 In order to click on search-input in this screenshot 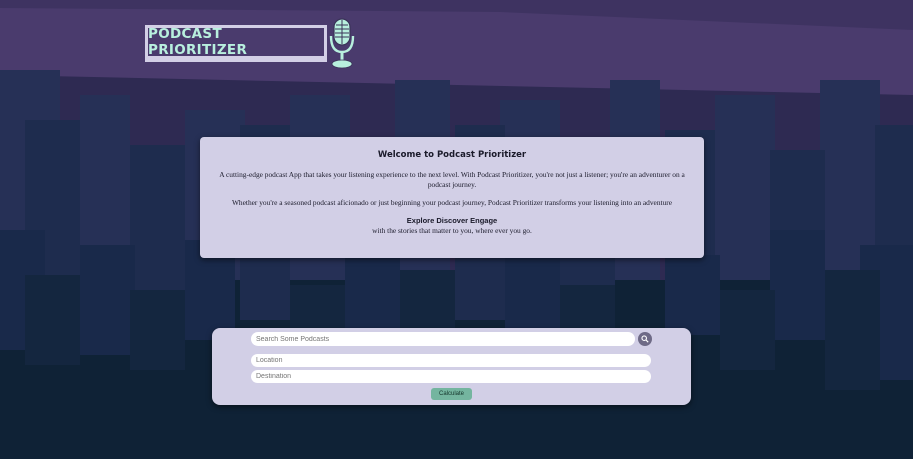, I will do `click(443, 339)`.